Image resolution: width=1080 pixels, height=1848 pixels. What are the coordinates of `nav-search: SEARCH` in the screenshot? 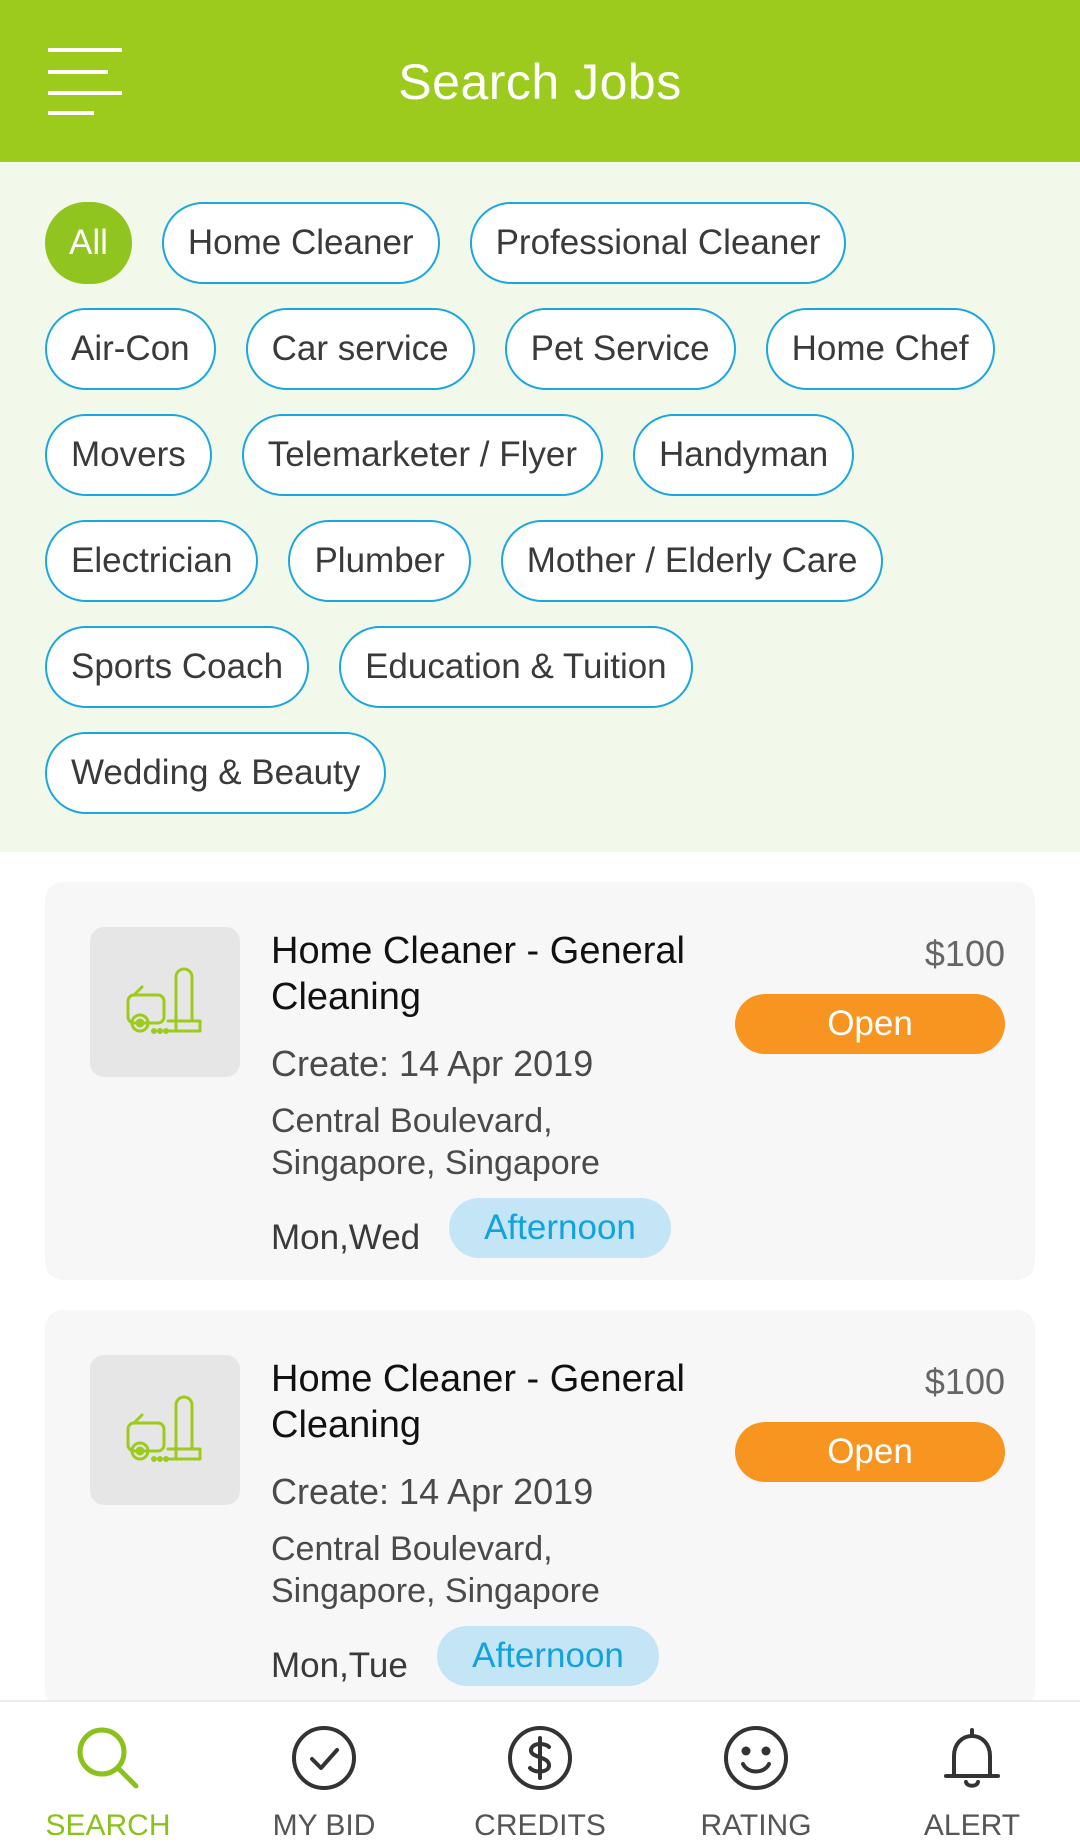 It's located at (108, 1775).